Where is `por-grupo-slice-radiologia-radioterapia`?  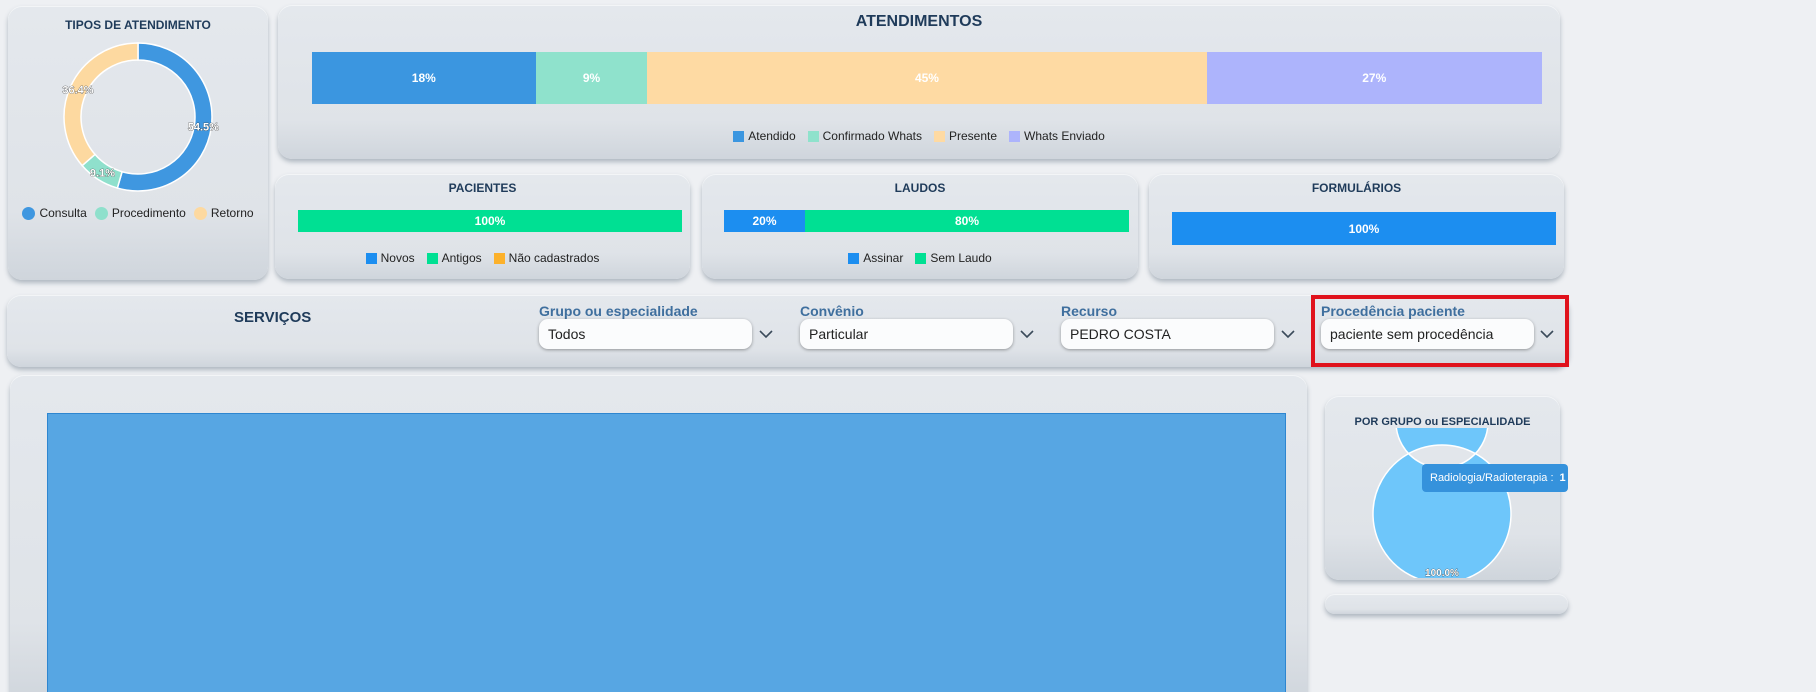 por-grupo-slice-radiologia-radioterapia is located at coordinates (1442, 503).